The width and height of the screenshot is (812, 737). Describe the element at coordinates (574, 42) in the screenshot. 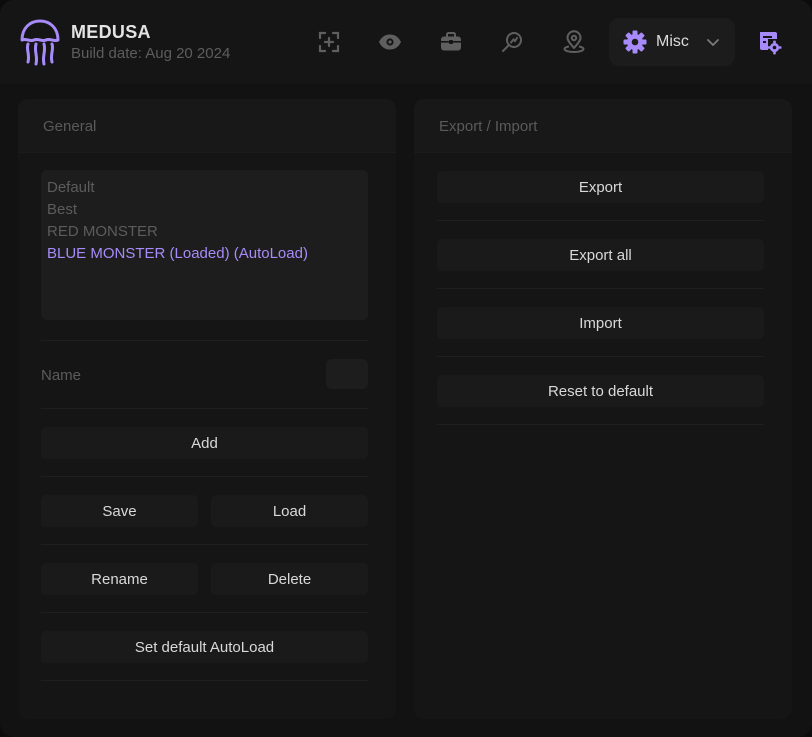

I see `map-pin-icon` at that location.